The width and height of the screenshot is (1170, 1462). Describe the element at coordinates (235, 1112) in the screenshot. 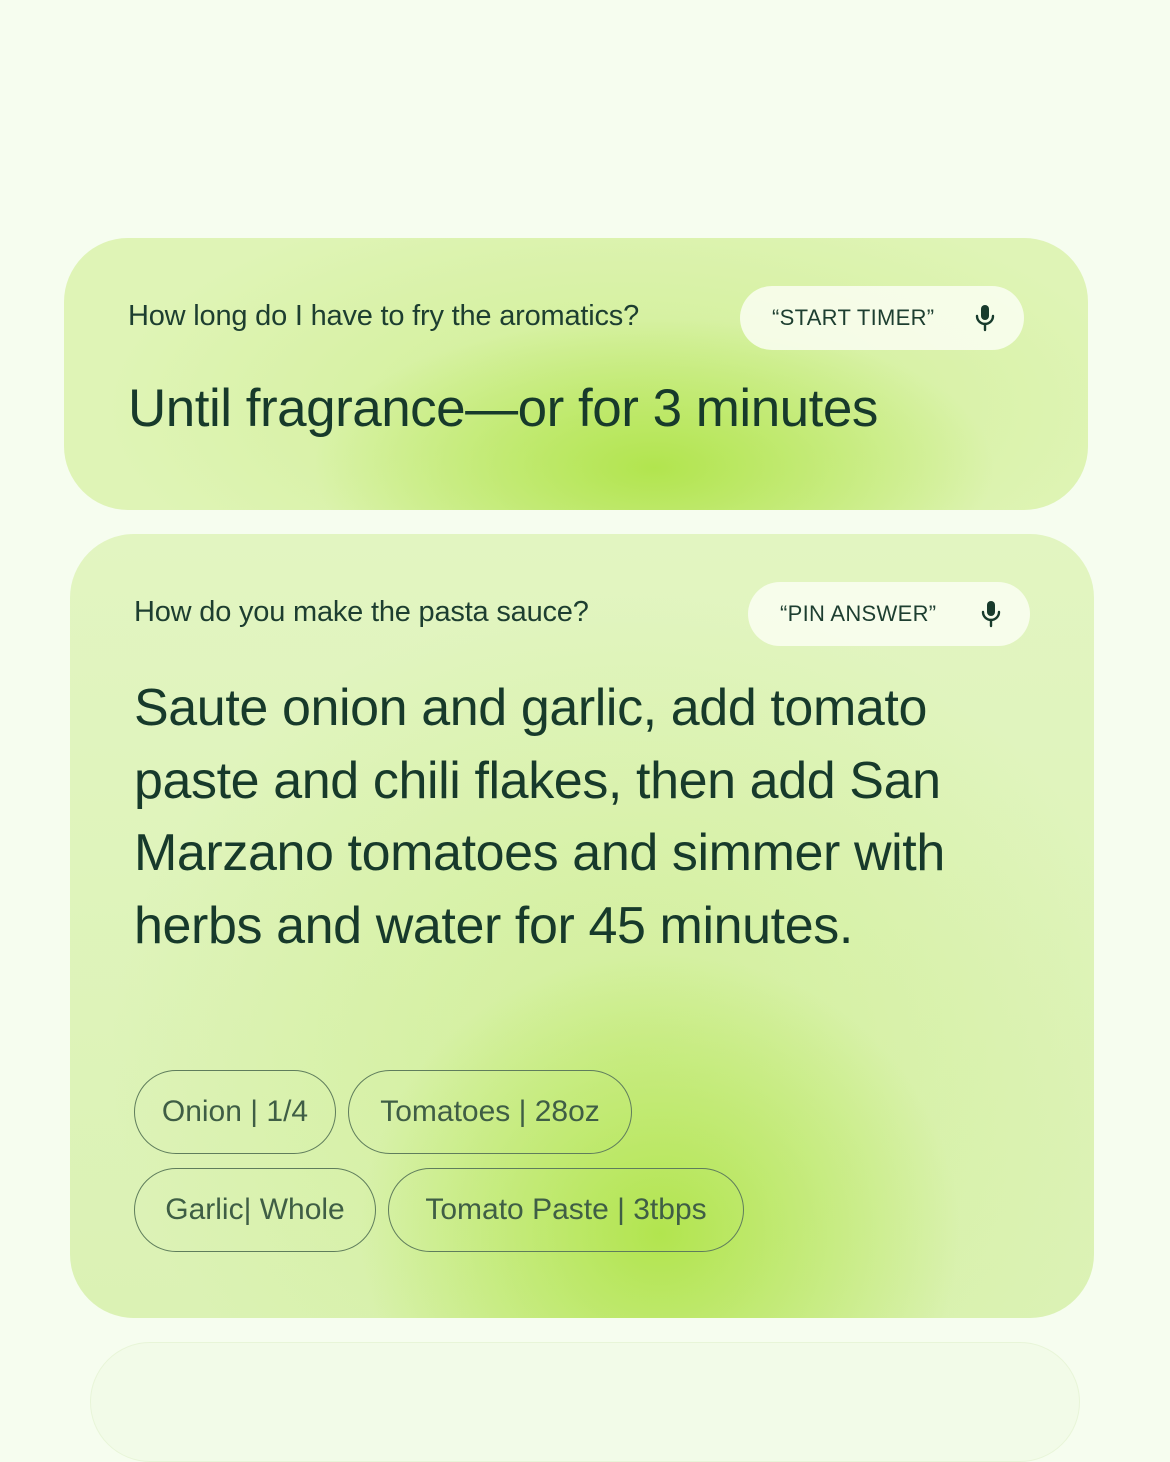

I see `ingredient-chip-onion: Onion | 1/4` at that location.